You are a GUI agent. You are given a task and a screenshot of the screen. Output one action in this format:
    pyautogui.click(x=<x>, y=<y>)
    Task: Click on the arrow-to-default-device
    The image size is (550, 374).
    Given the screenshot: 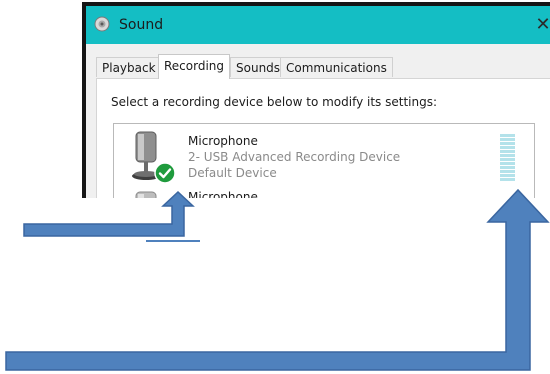 What is the action you would take?
    pyautogui.click(x=109, y=213)
    